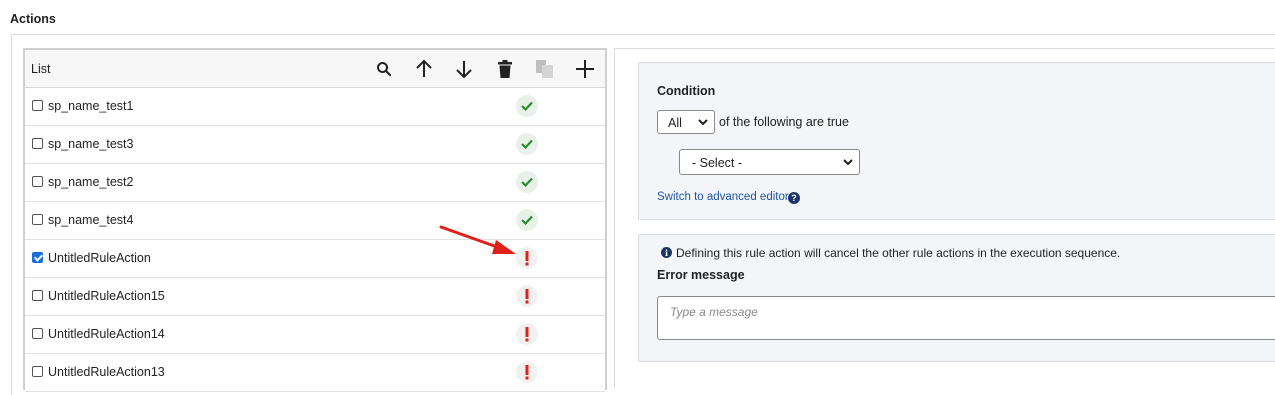  I want to click on error-message-input: Type a message, so click(966, 318).